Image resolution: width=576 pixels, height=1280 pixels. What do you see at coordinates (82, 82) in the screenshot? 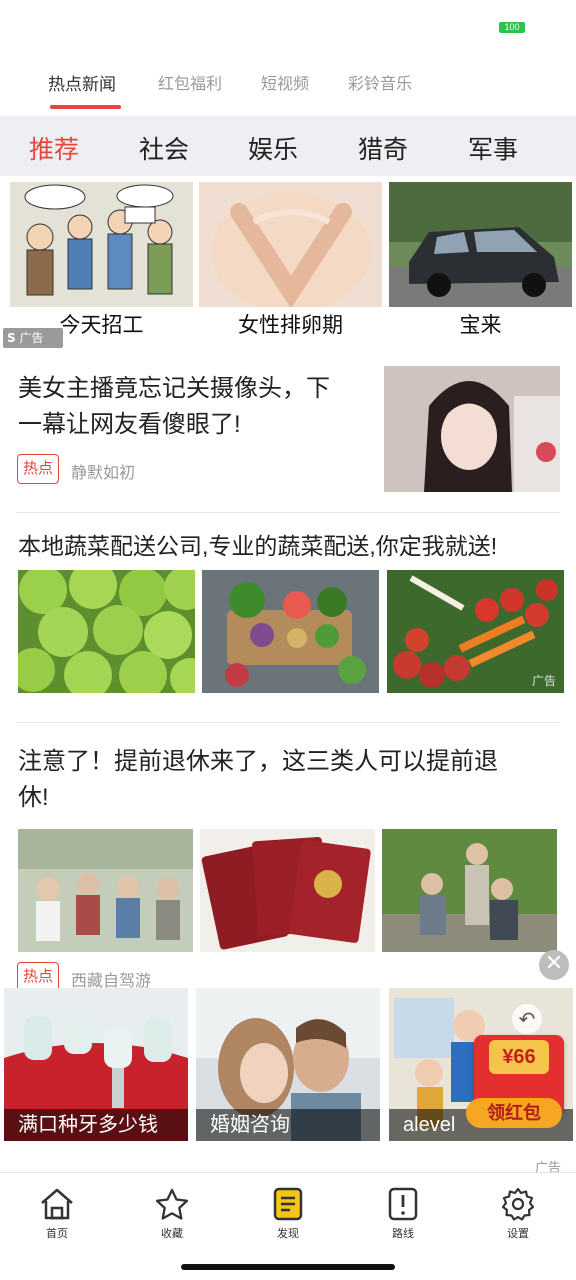
I see `tab-hot-news: 热点新闻` at bounding box center [82, 82].